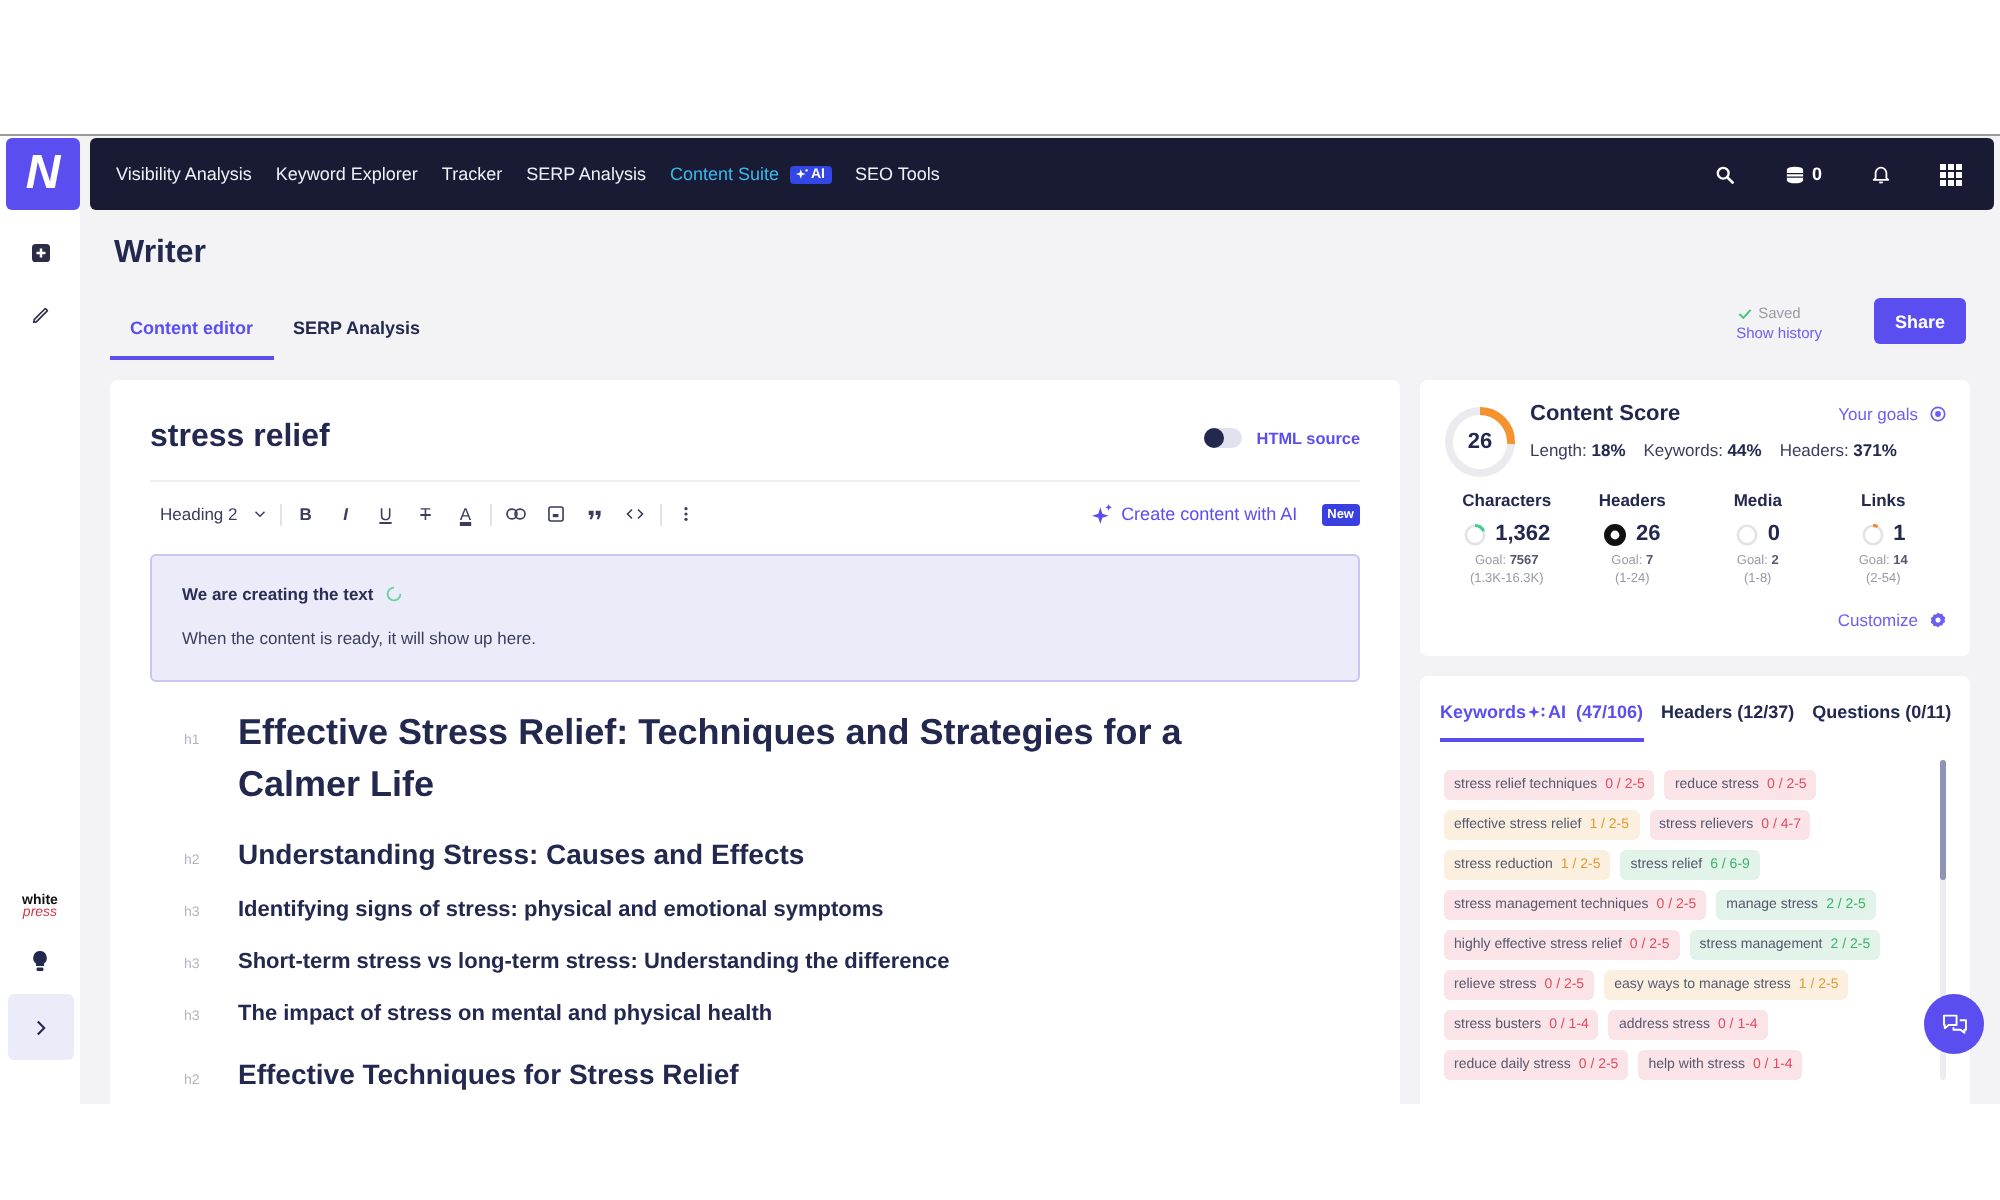  Describe the element at coordinates (40, 961) in the screenshot. I see `lightbulb-icon` at that location.